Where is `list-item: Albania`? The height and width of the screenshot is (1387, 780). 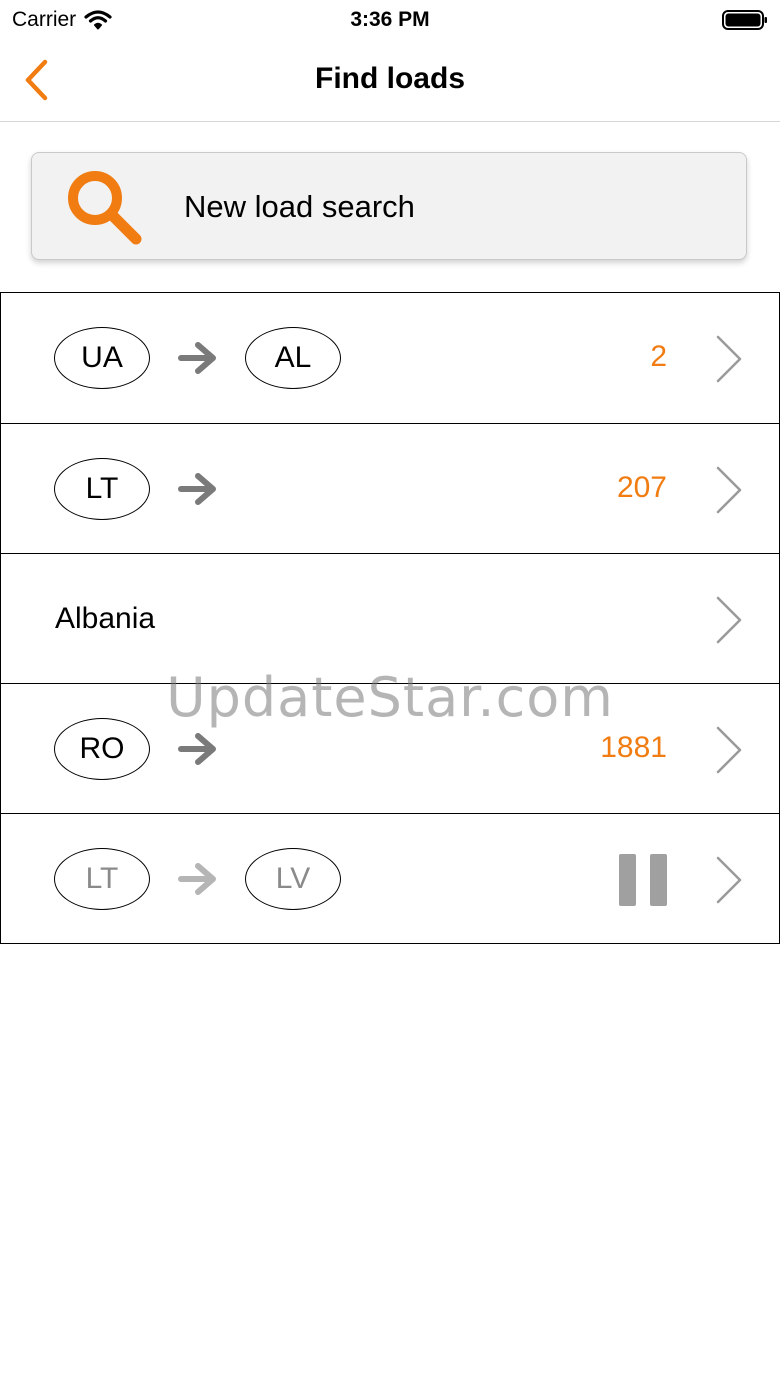
list-item: Albania is located at coordinates (390, 618).